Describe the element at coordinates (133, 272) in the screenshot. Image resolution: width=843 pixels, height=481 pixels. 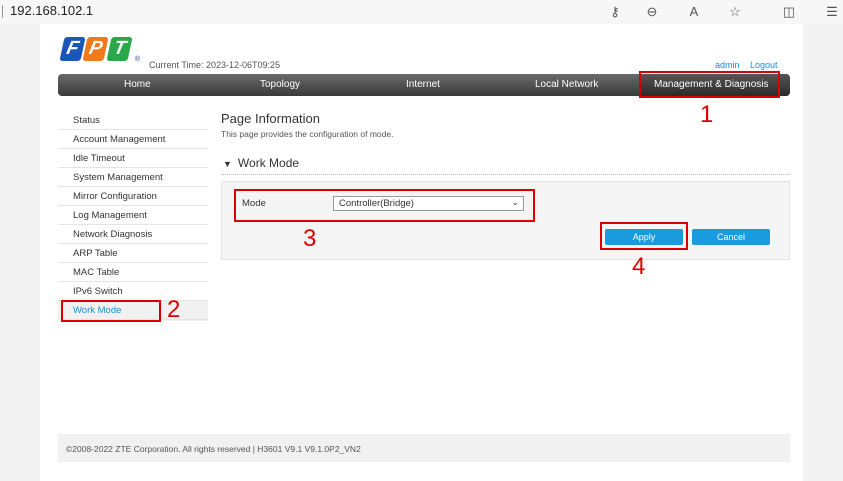
I see `sidebar-item-mac-table: MAC Table` at that location.